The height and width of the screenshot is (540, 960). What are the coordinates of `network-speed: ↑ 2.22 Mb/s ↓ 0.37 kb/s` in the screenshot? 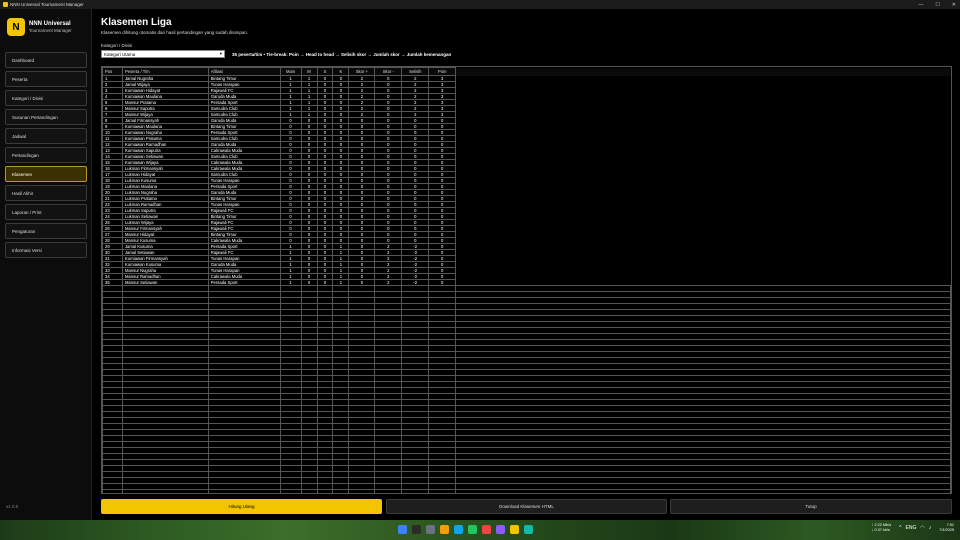 It's located at (882, 528).